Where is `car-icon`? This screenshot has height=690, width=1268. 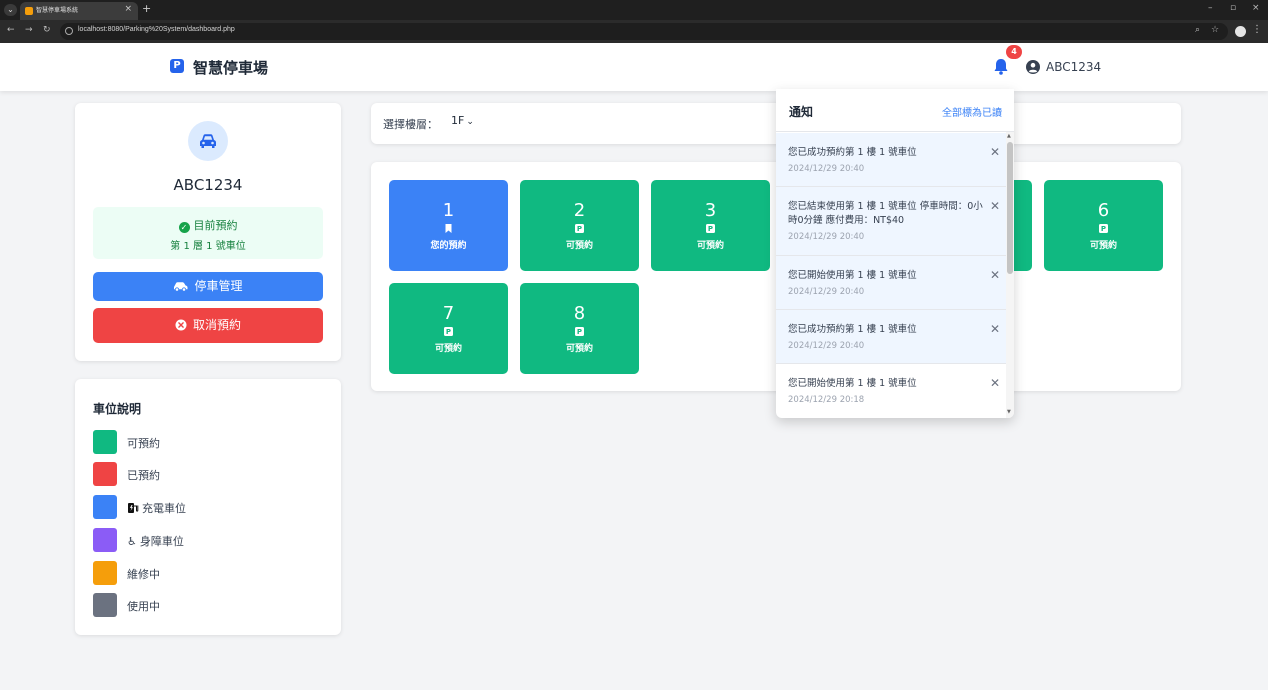 car-icon is located at coordinates (208, 141).